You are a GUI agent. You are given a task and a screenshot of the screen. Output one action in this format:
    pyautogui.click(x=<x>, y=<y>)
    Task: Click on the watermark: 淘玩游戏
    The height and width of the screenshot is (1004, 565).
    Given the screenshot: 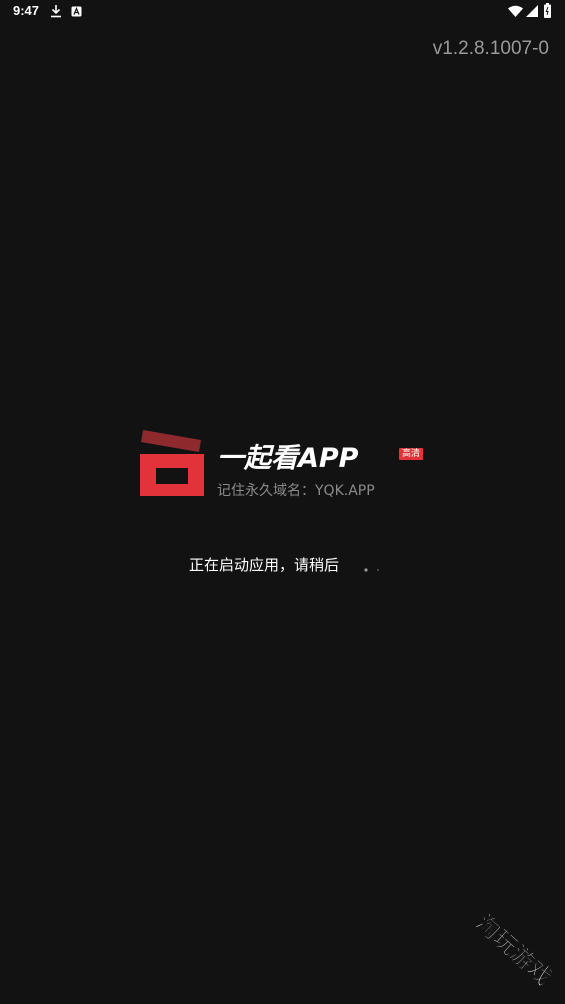 What is the action you would take?
    pyautogui.click(x=513, y=950)
    